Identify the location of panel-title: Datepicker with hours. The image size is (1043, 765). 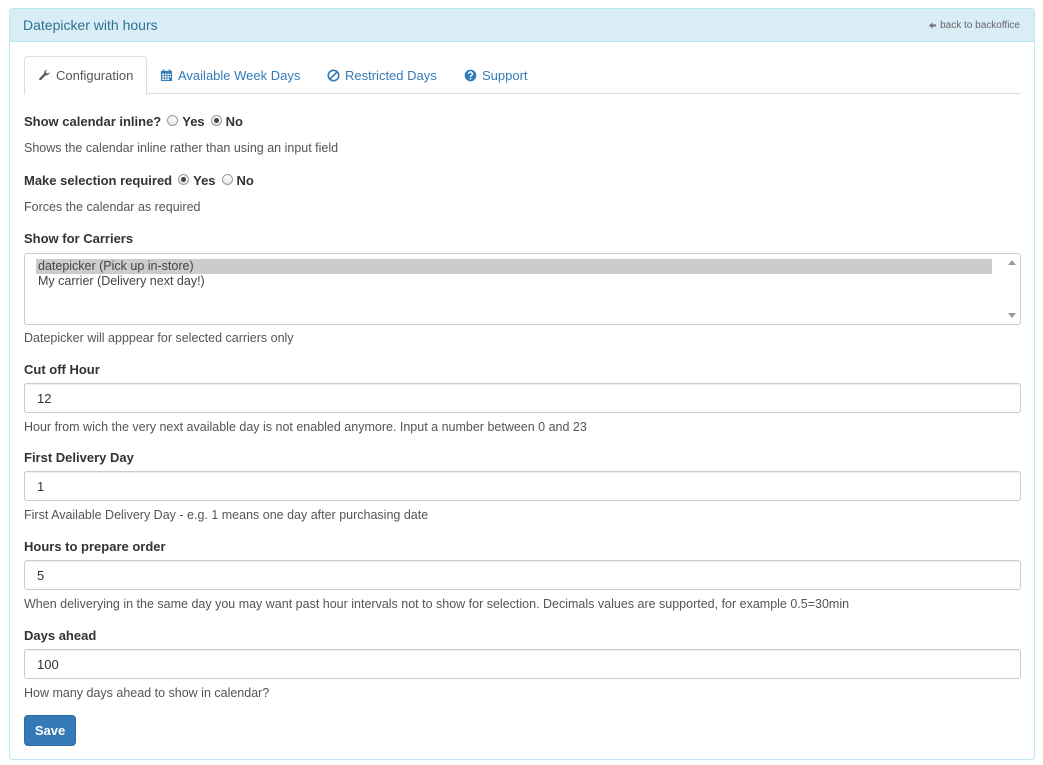
(90, 25).